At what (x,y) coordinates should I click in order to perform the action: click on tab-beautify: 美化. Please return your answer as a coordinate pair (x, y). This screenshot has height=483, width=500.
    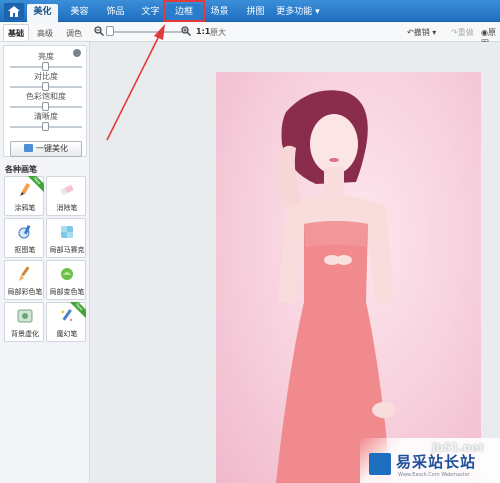
    Looking at the image, I should click on (42, 13).